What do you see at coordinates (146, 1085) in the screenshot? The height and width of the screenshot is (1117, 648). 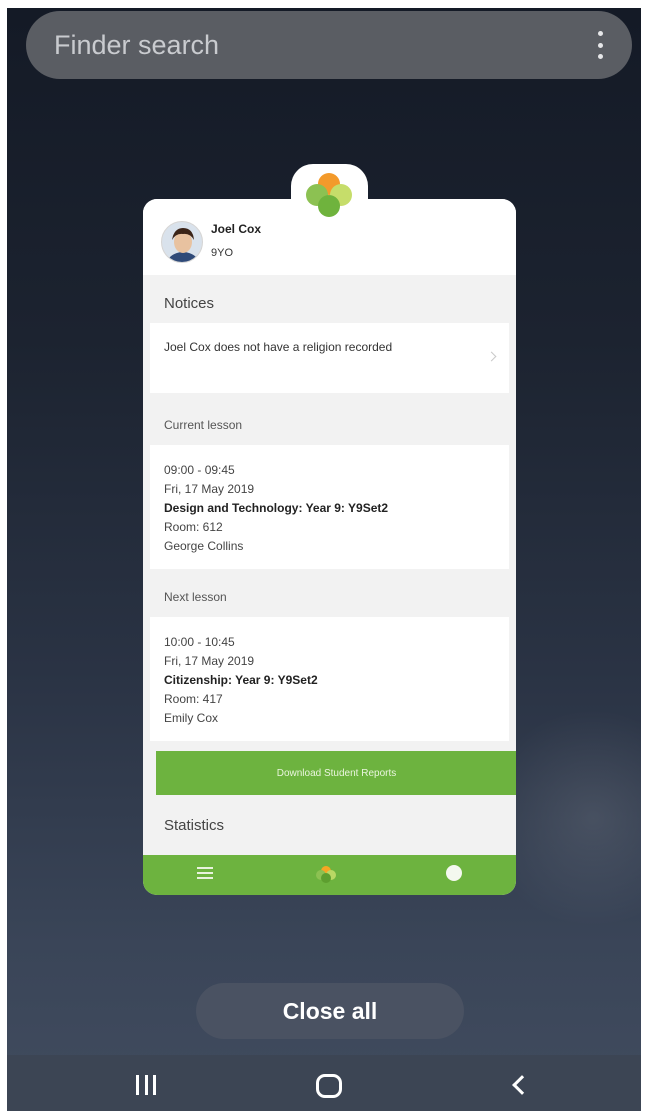 I see `recents-icon` at bounding box center [146, 1085].